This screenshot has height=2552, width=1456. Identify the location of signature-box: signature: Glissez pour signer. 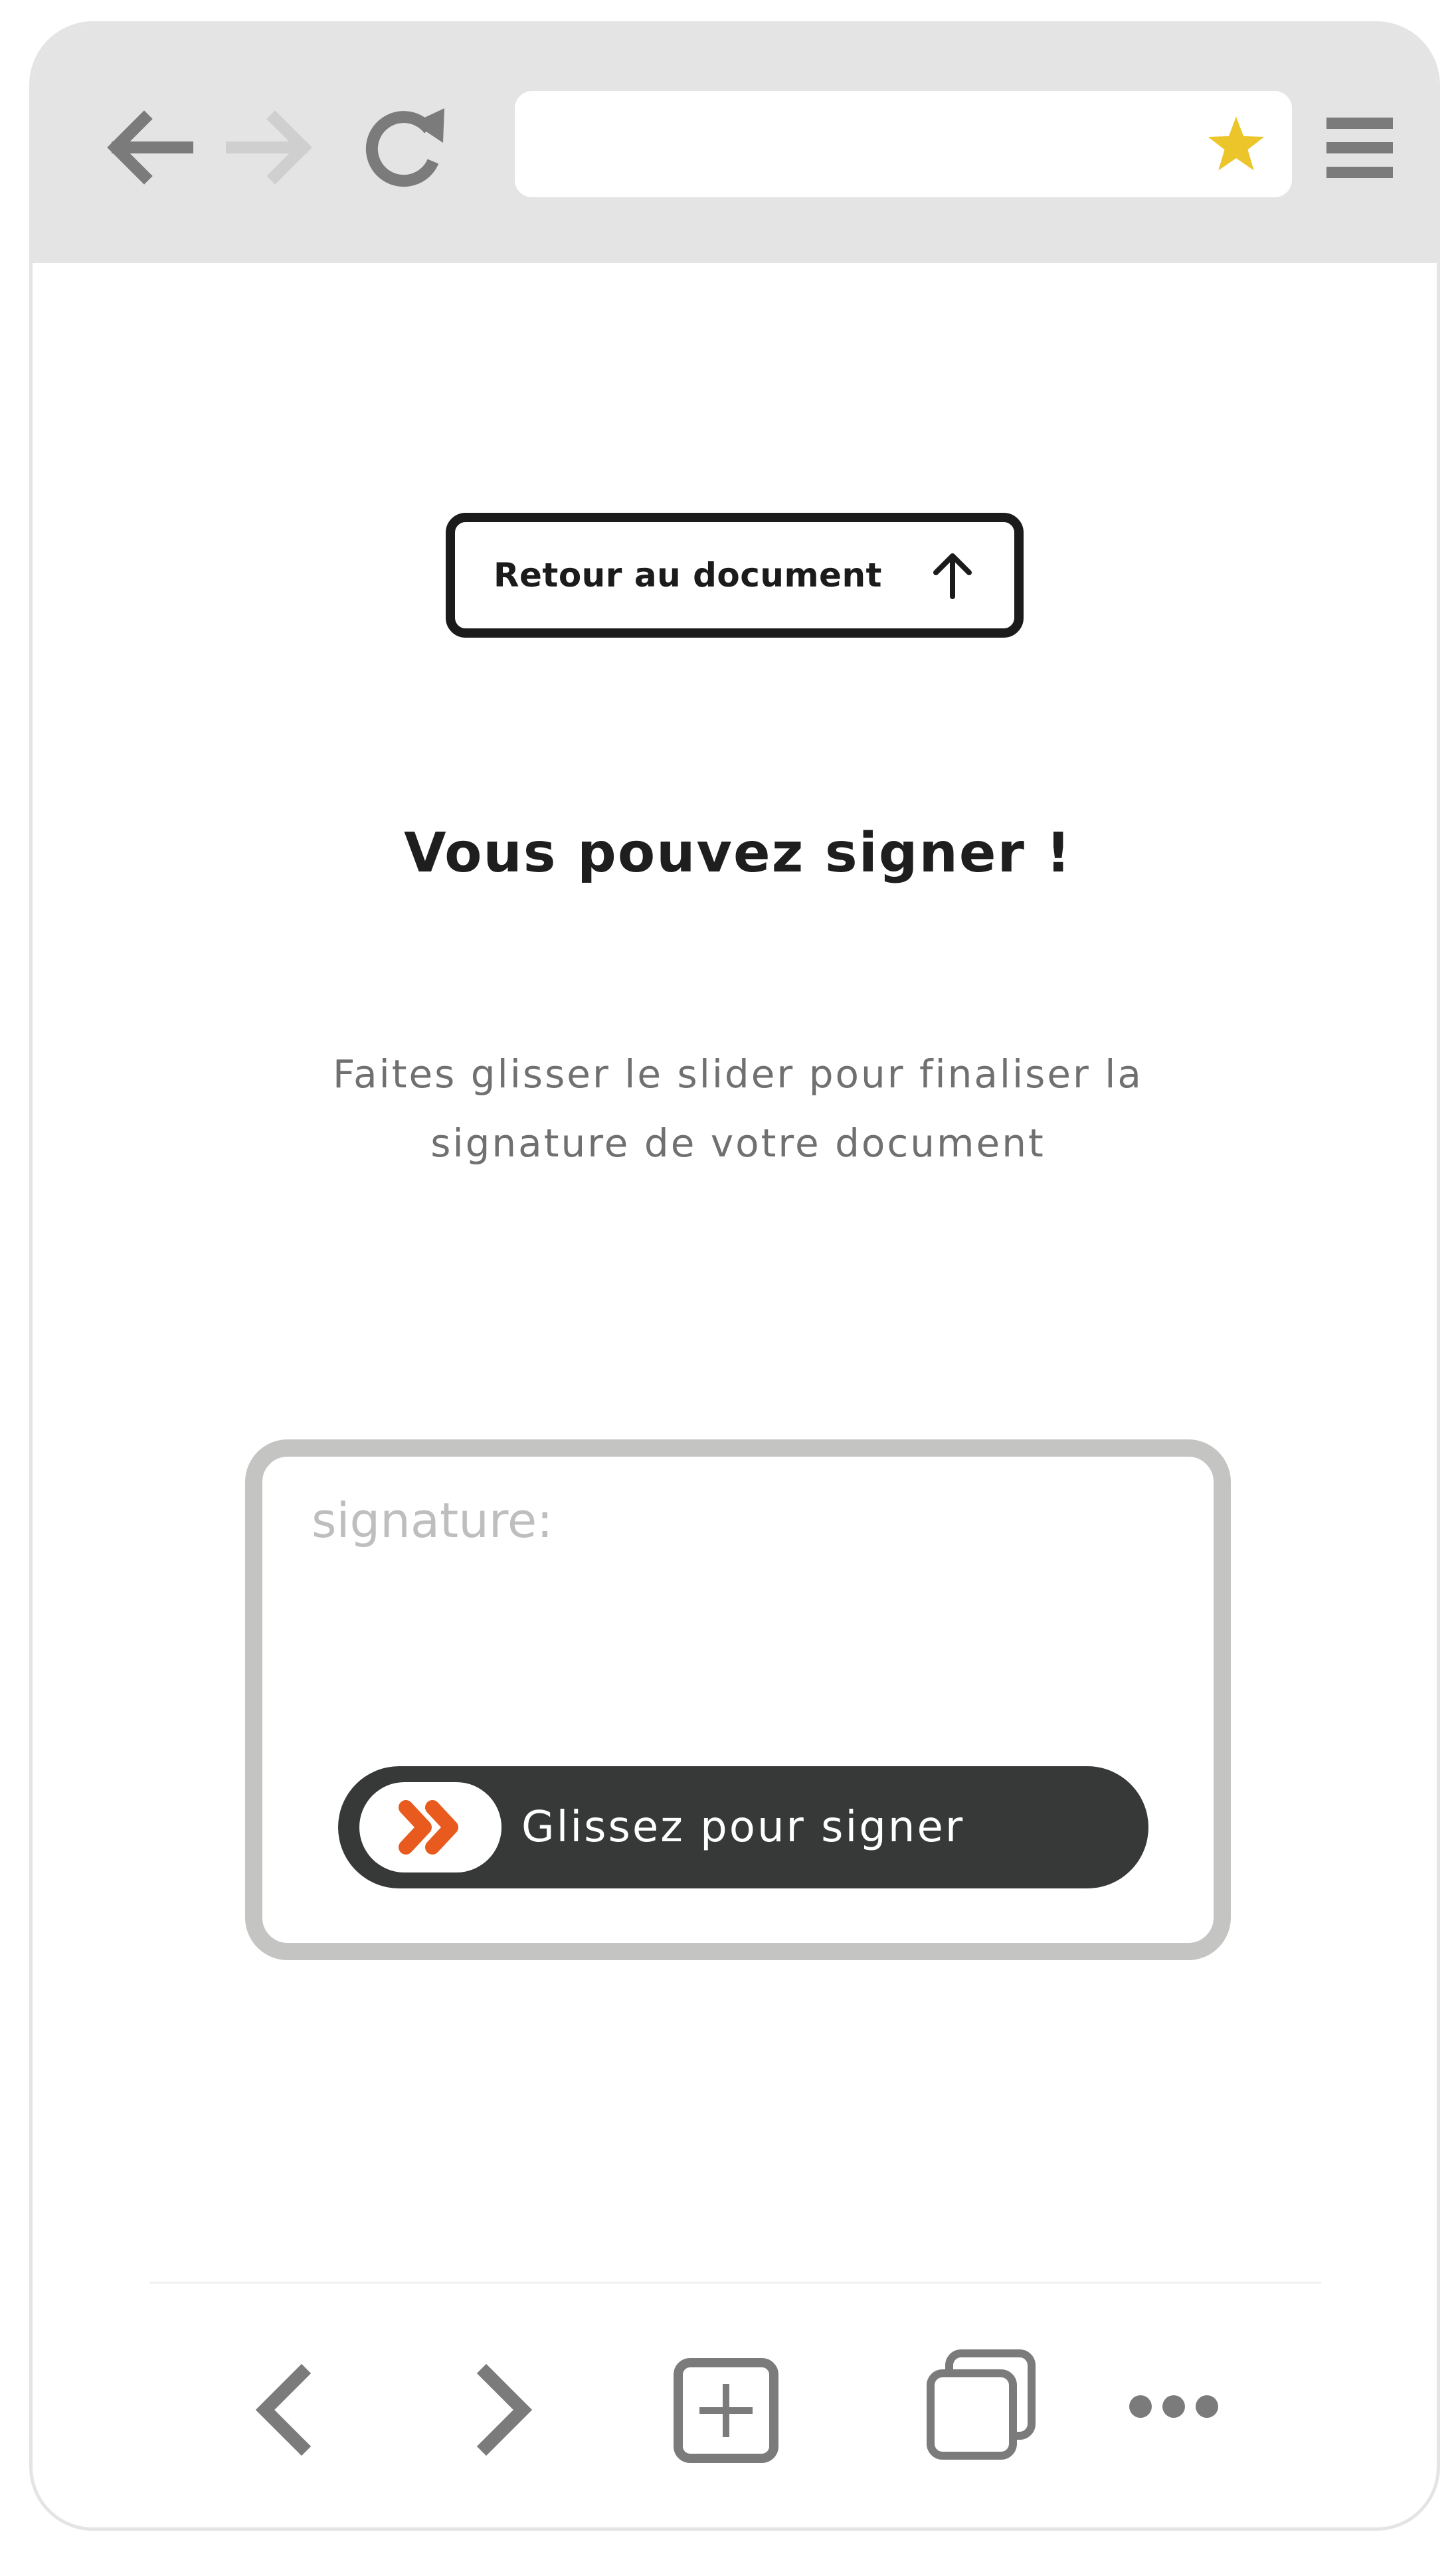
(738, 1699).